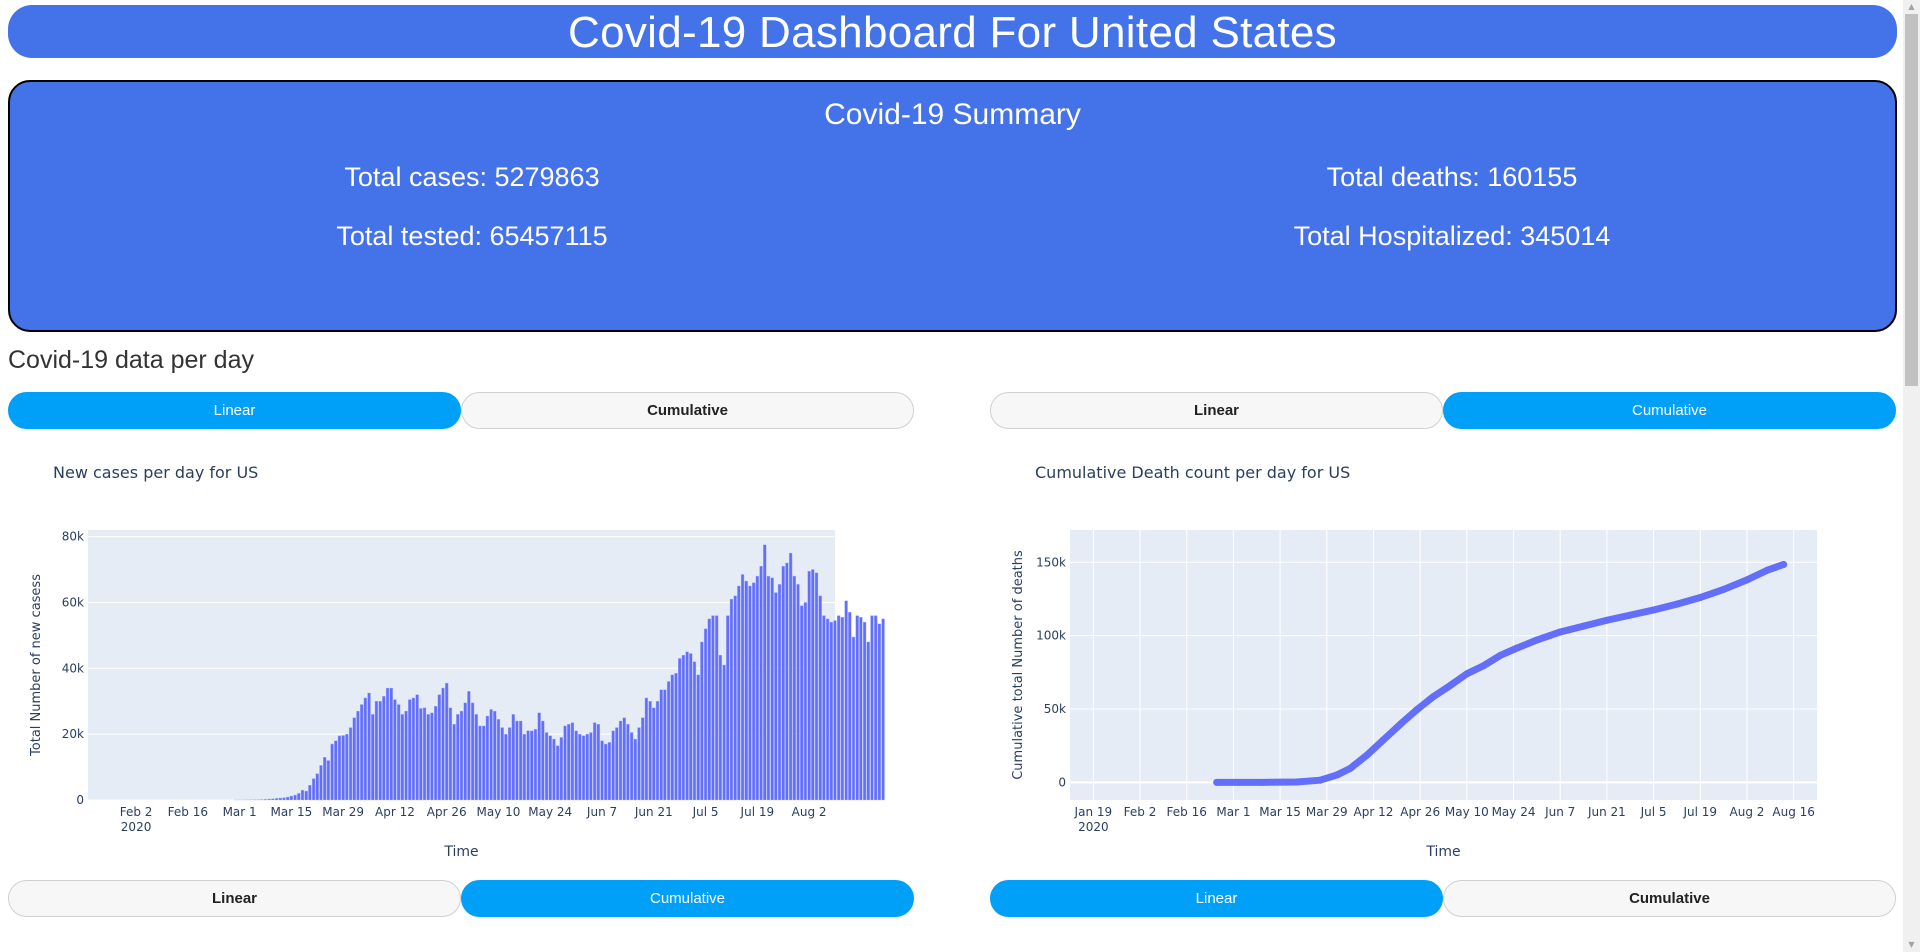 The height and width of the screenshot is (952, 1920). Describe the element at coordinates (1093, 812) in the screenshot. I see `x-tick-label: Jan 19` at that location.